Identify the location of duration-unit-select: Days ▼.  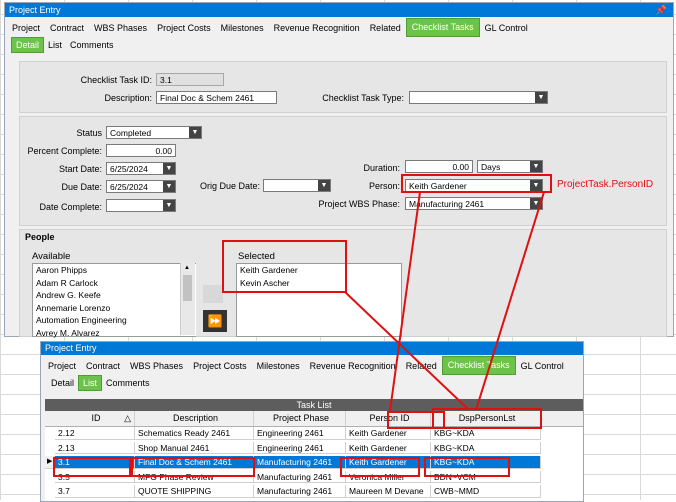
(510, 166).